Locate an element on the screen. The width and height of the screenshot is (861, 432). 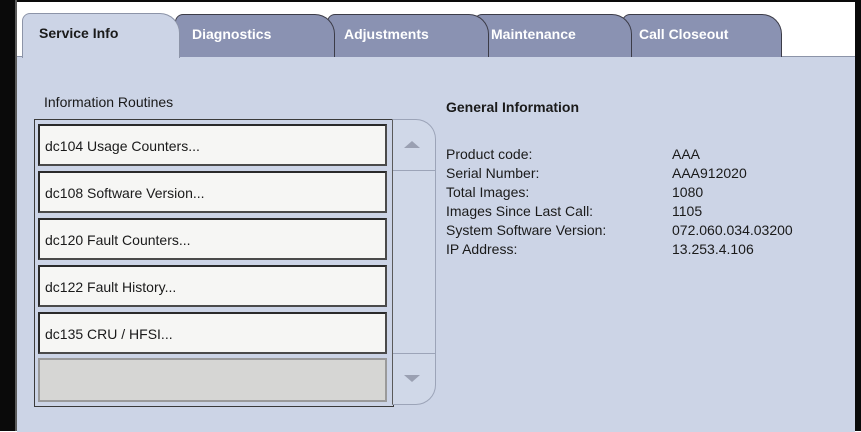
info-value: 1105 is located at coordinates (687, 211).